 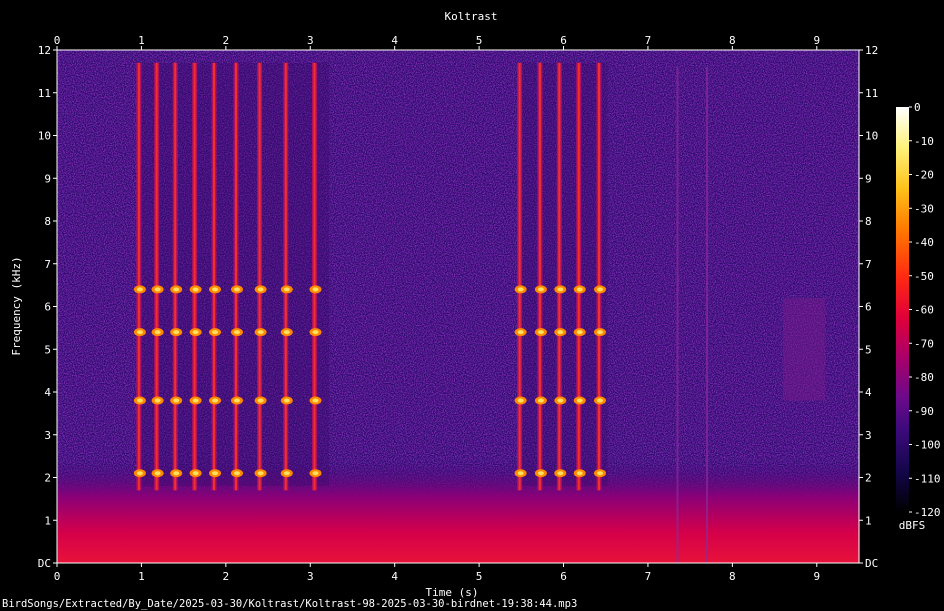 I want to click on colorbar-ticks: 0 -10 -20 -30 -40 -50 -60 -70 -80 -90 -100 -110 -120, so click(x=925, y=310).